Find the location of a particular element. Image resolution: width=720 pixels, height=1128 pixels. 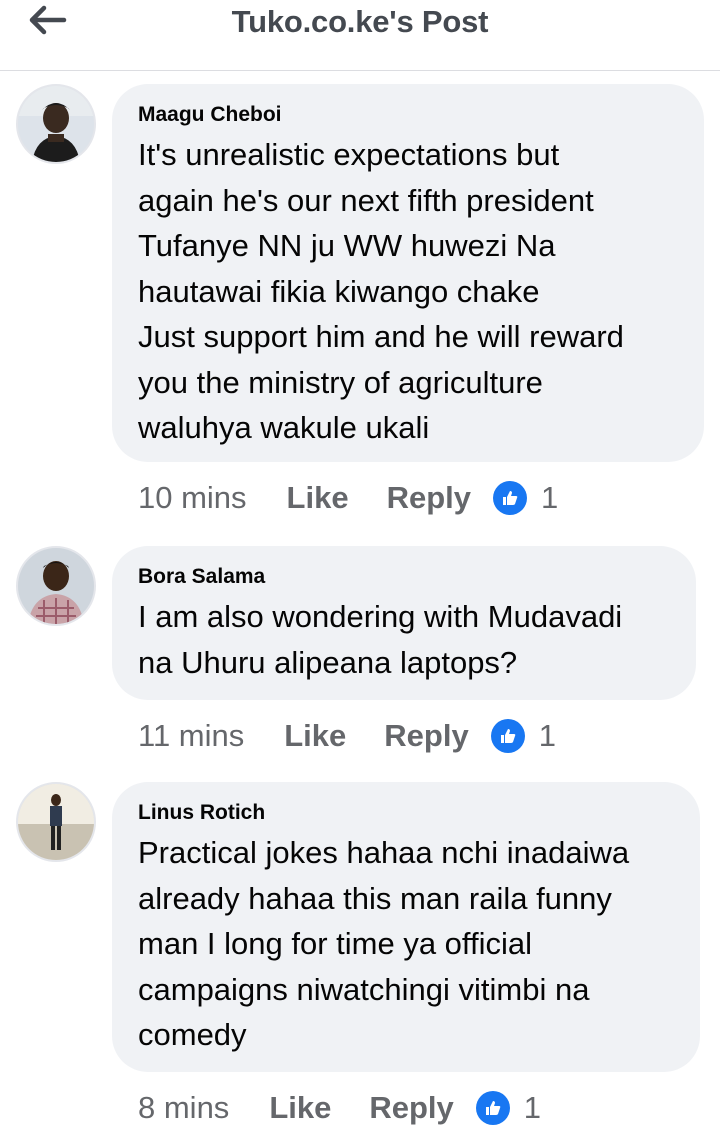

comment-author: Linus Rotich is located at coordinates (406, 813).